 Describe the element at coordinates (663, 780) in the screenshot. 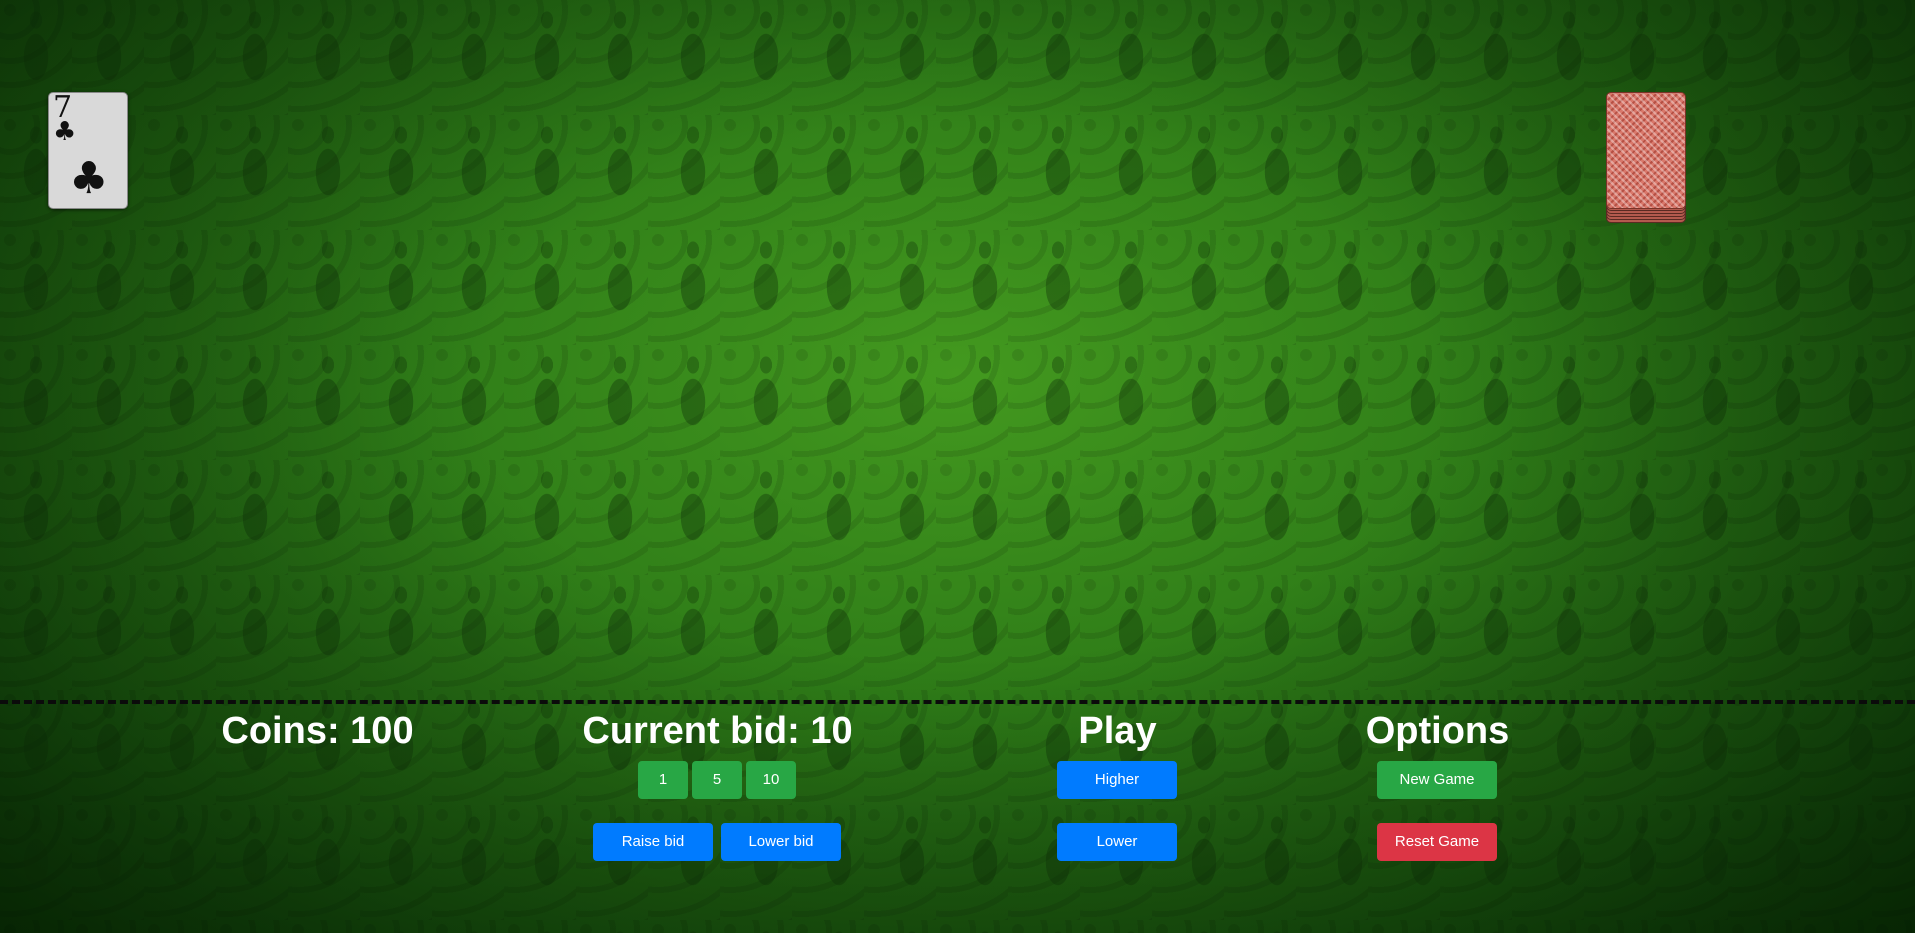

I see `chip-1-button: 1` at that location.